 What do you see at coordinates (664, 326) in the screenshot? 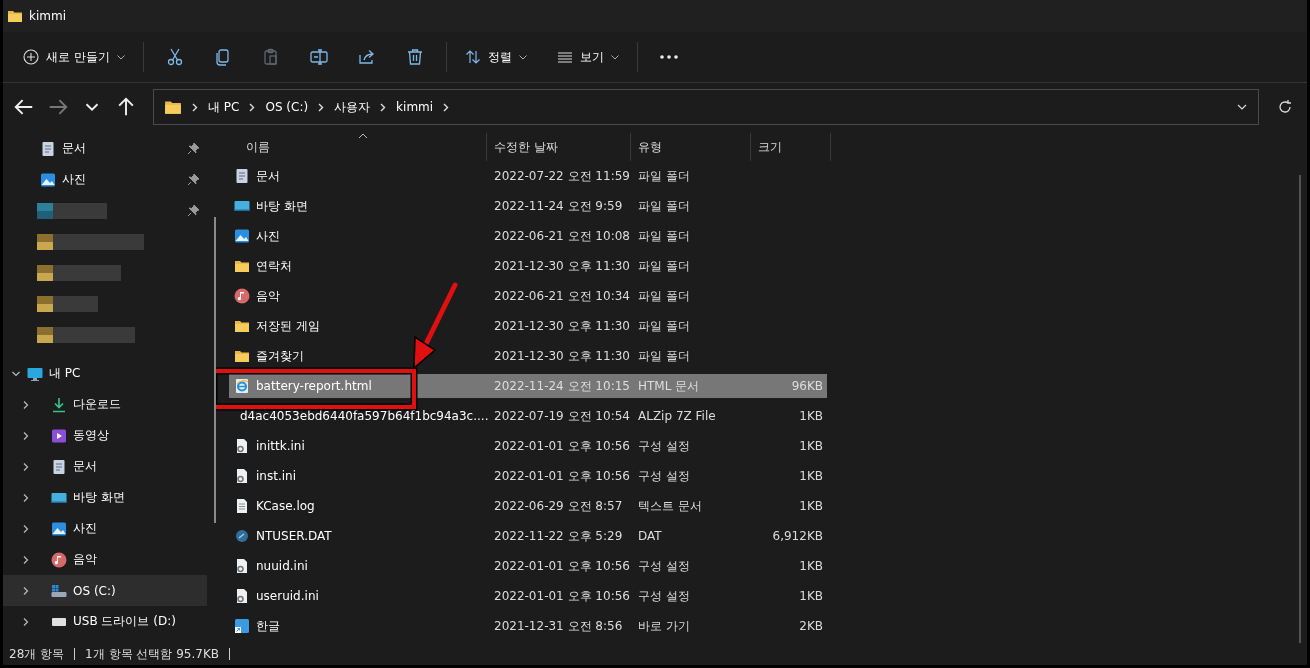
I see `type-cell-text: 파일 폴더` at bounding box center [664, 326].